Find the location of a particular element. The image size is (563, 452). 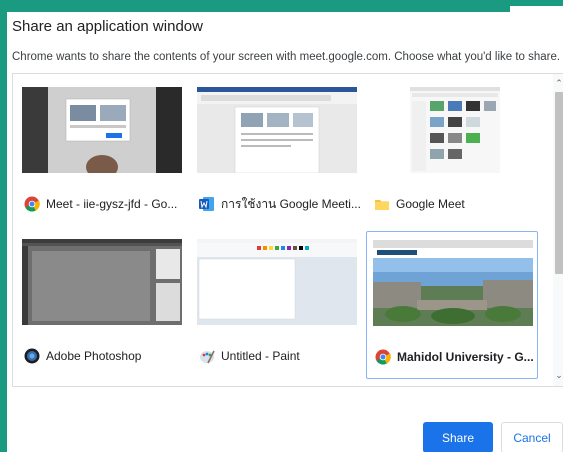

scroll-down-arrow-icon: ⌄ is located at coordinates (558, 375).